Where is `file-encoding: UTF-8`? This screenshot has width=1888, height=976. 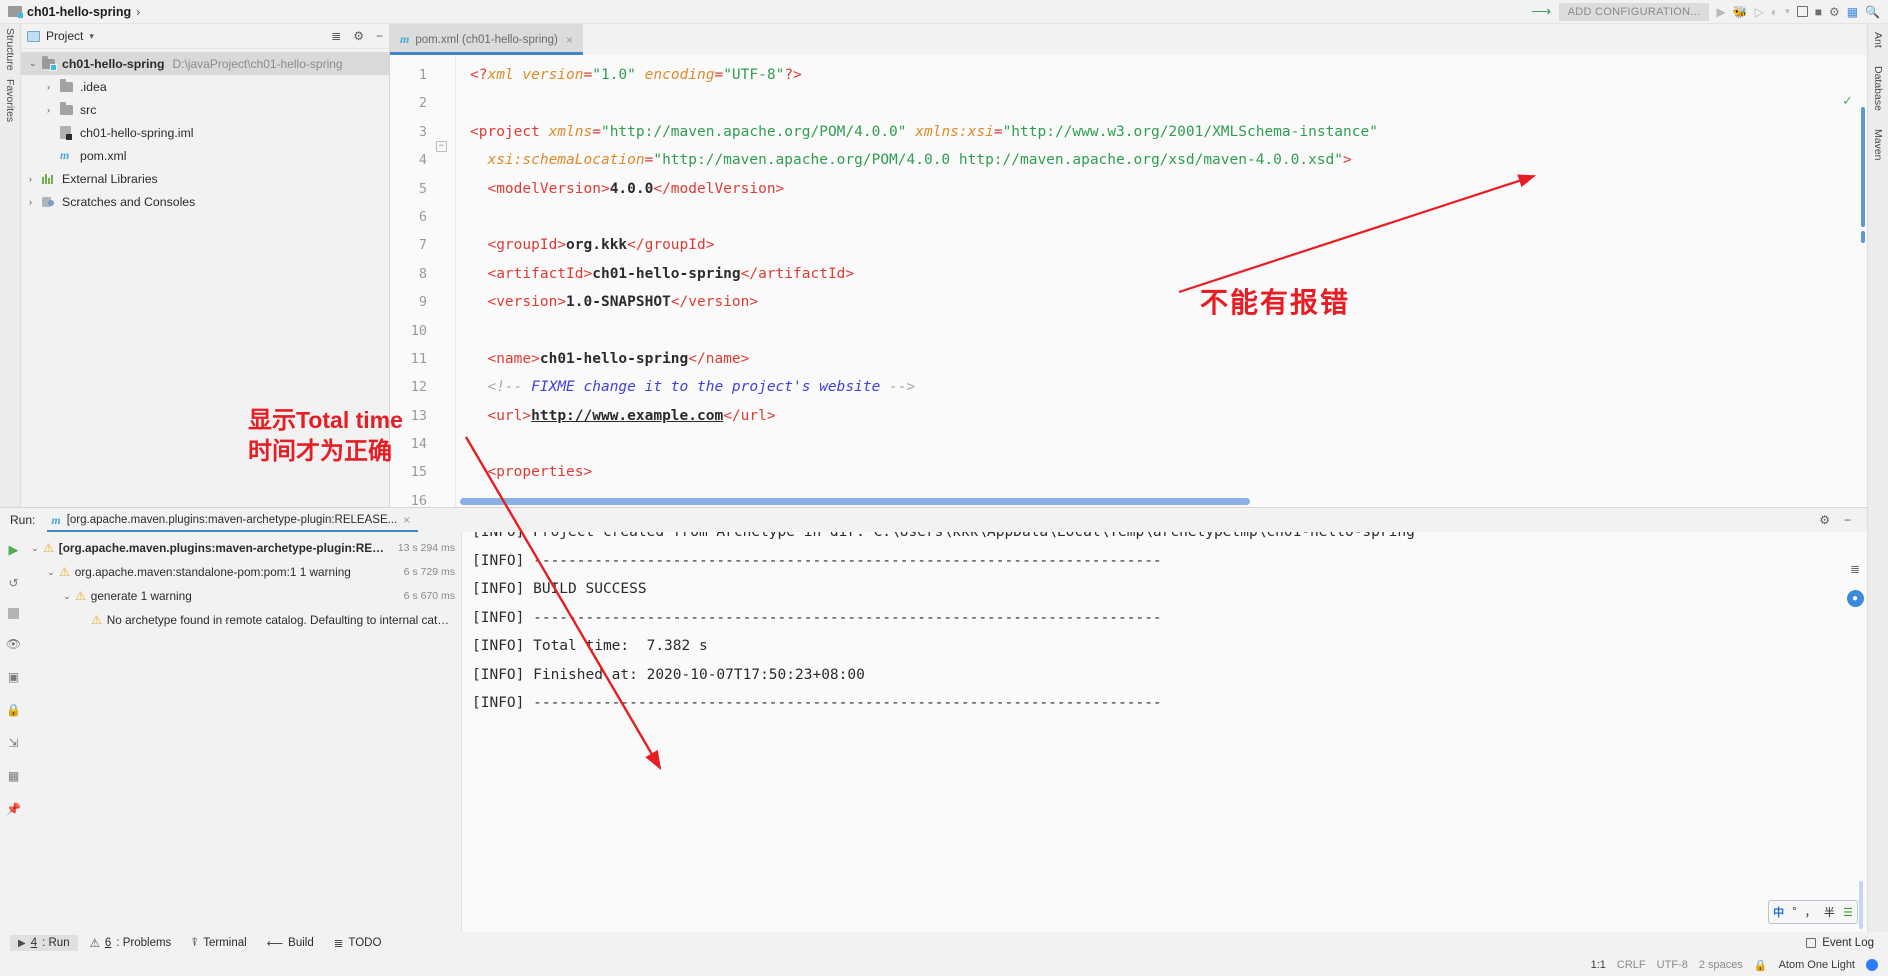 file-encoding: UTF-8 is located at coordinates (1672, 965).